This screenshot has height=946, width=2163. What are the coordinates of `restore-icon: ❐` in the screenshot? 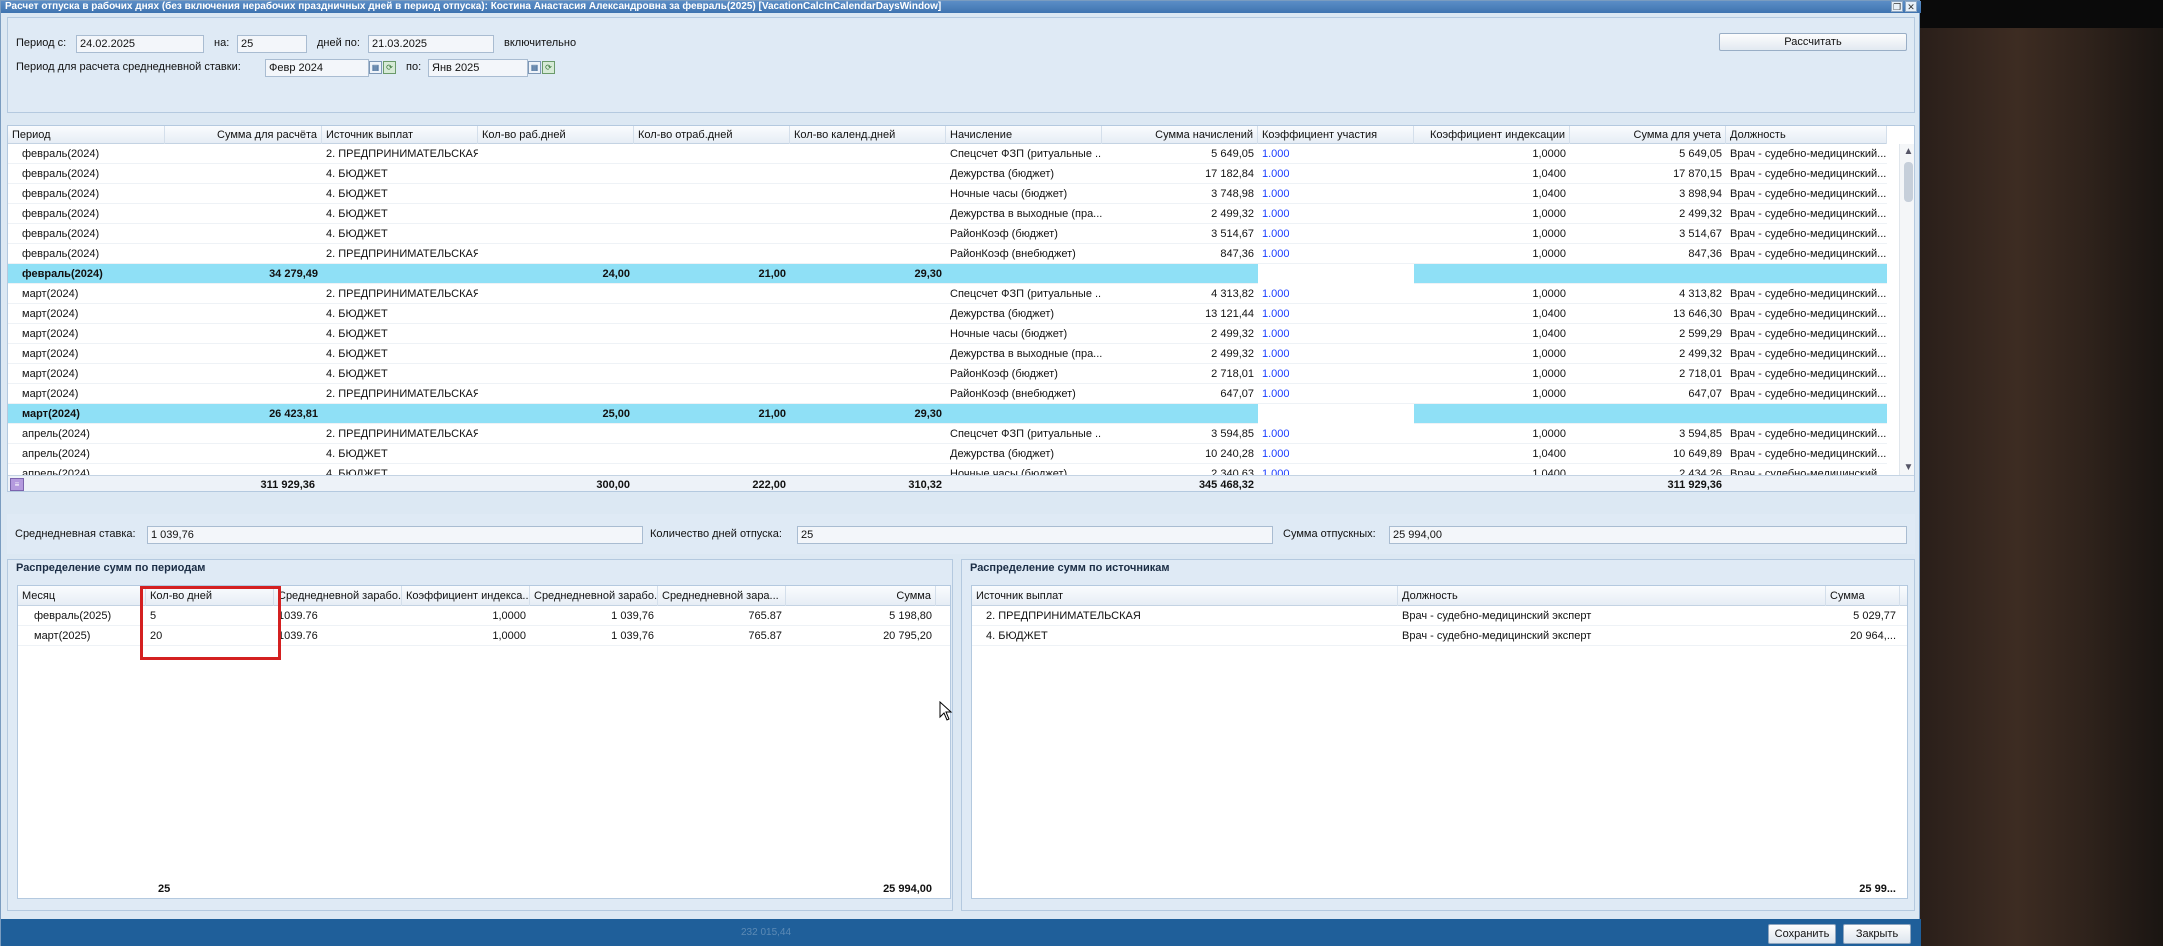 It's located at (1897, 6).